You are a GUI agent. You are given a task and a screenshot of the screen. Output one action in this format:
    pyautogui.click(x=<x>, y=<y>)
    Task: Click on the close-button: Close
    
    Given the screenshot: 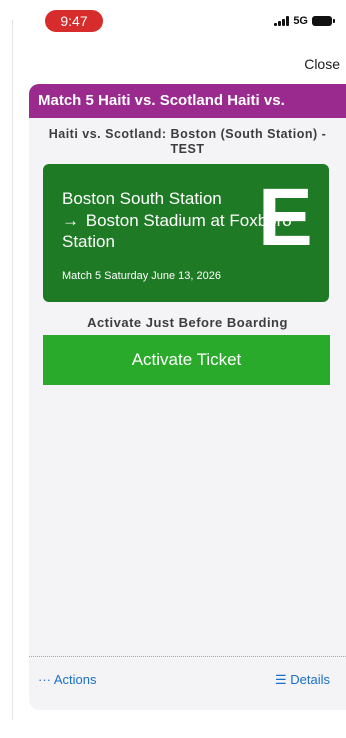 What is the action you would take?
    pyautogui.click(x=322, y=64)
    